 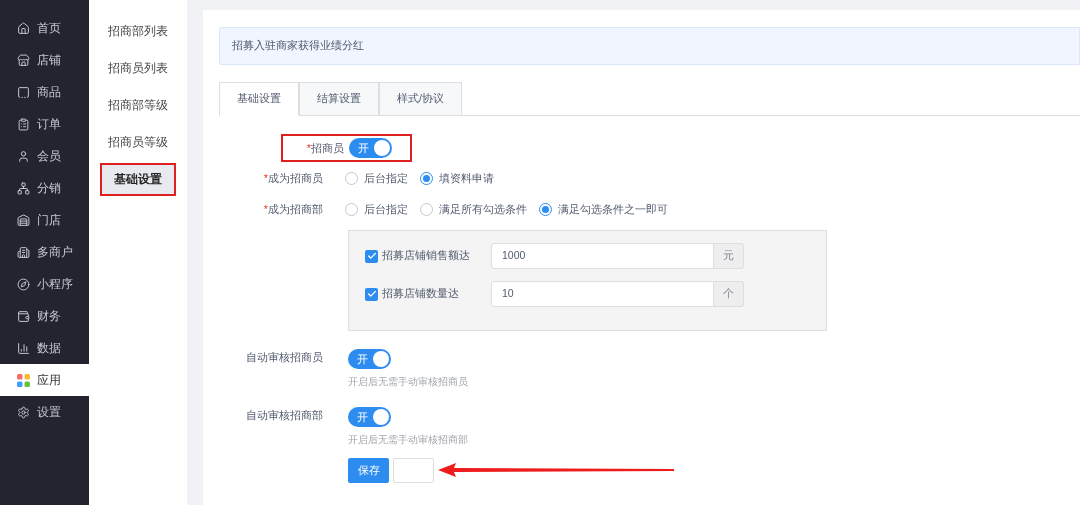 I want to click on nav-item: 首页, so click(x=44, y=28).